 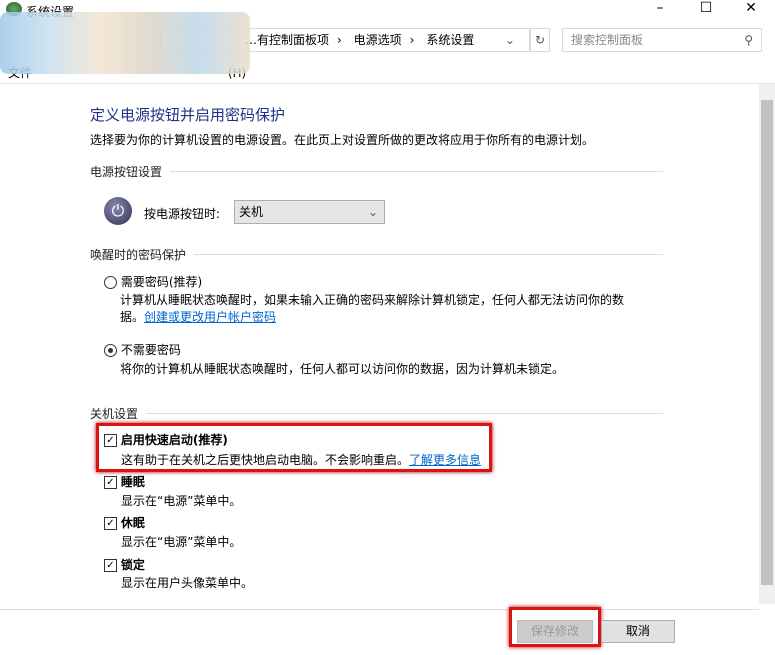 I want to click on radio-require-password: 需要密码(推荐), so click(x=153, y=281).